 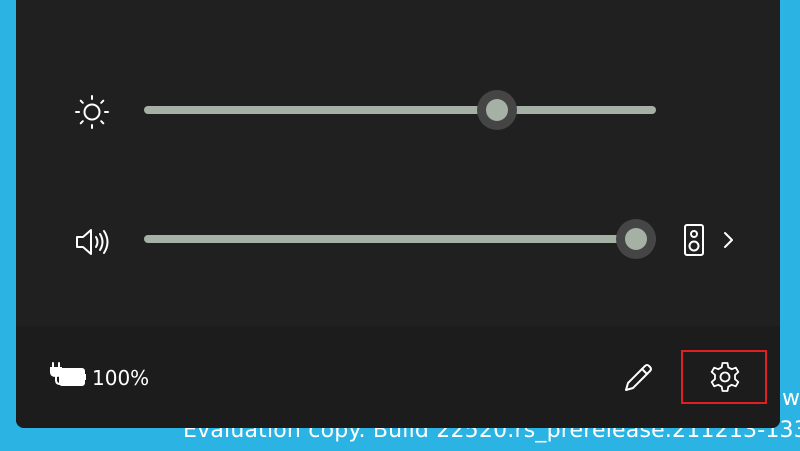 I want to click on brightness-slider, so click(x=400, y=110).